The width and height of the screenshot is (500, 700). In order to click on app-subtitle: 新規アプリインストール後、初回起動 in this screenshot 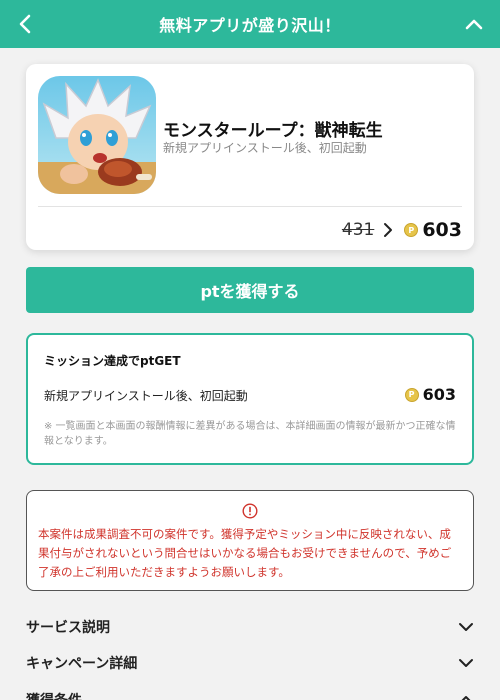, I will do `click(265, 148)`.